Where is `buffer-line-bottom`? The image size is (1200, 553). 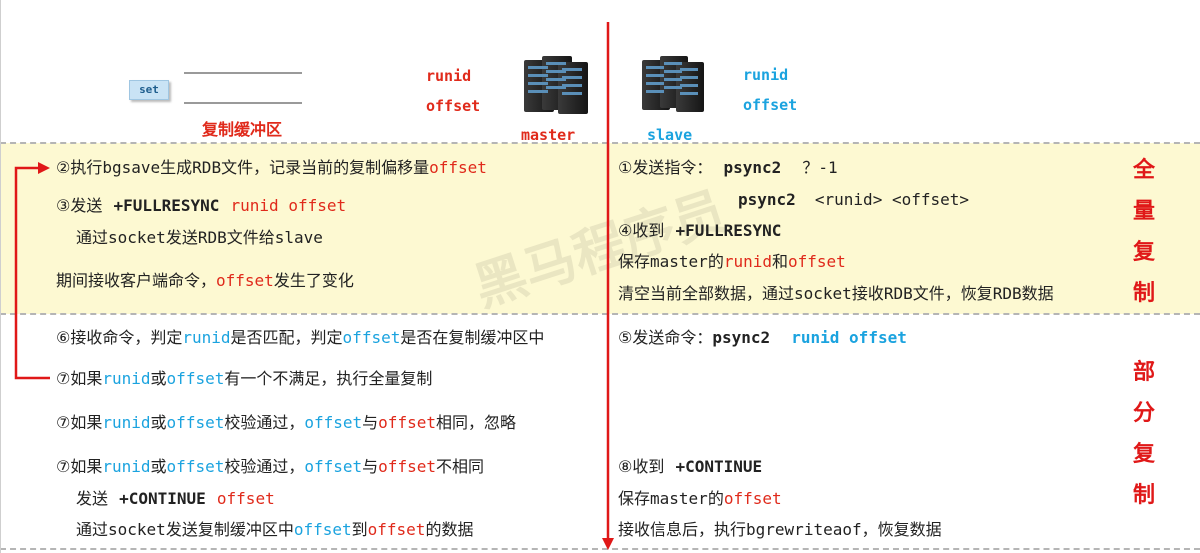 buffer-line-bottom is located at coordinates (243, 103).